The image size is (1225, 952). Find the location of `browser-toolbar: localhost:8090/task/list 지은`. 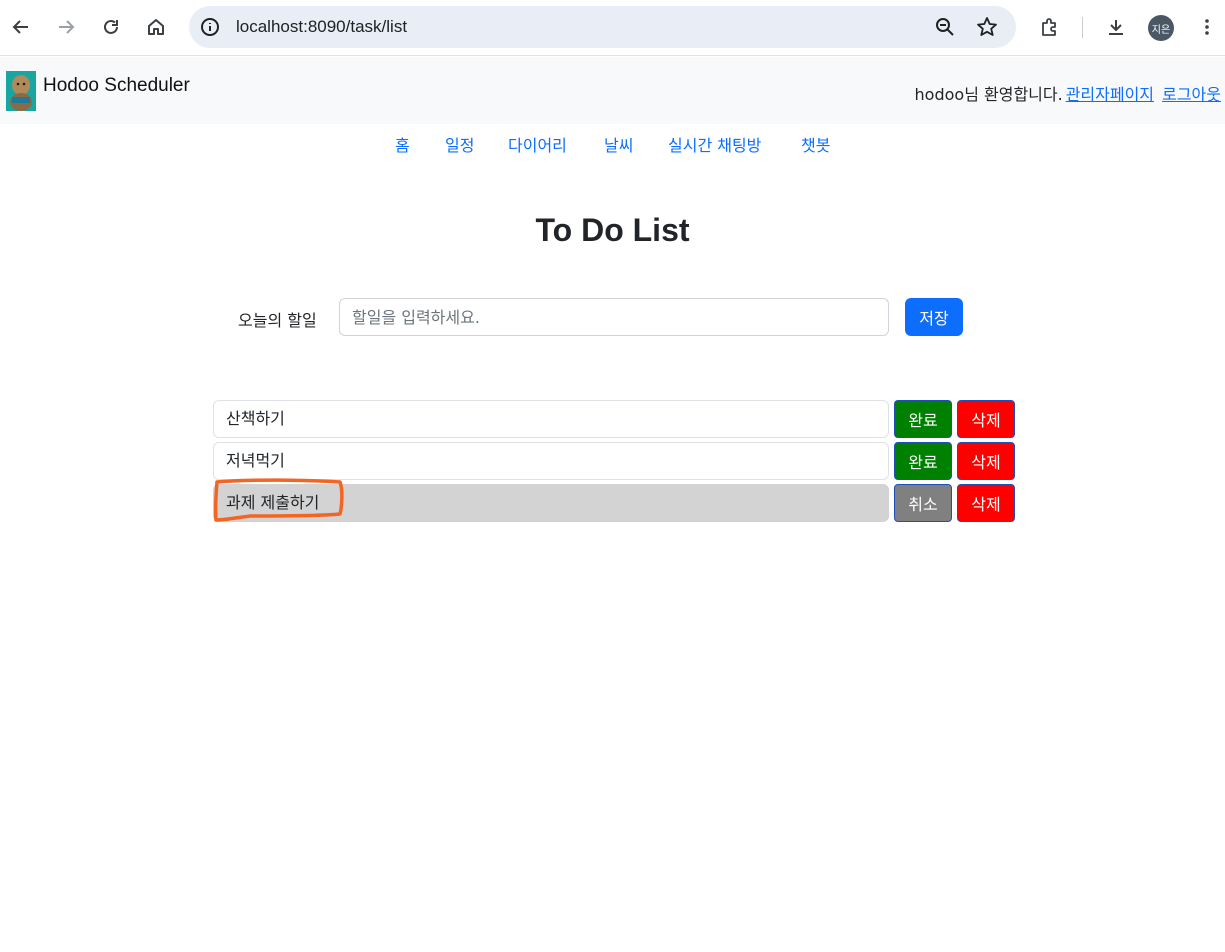

browser-toolbar: localhost:8090/task/list 지은 is located at coordinates (612, 28).